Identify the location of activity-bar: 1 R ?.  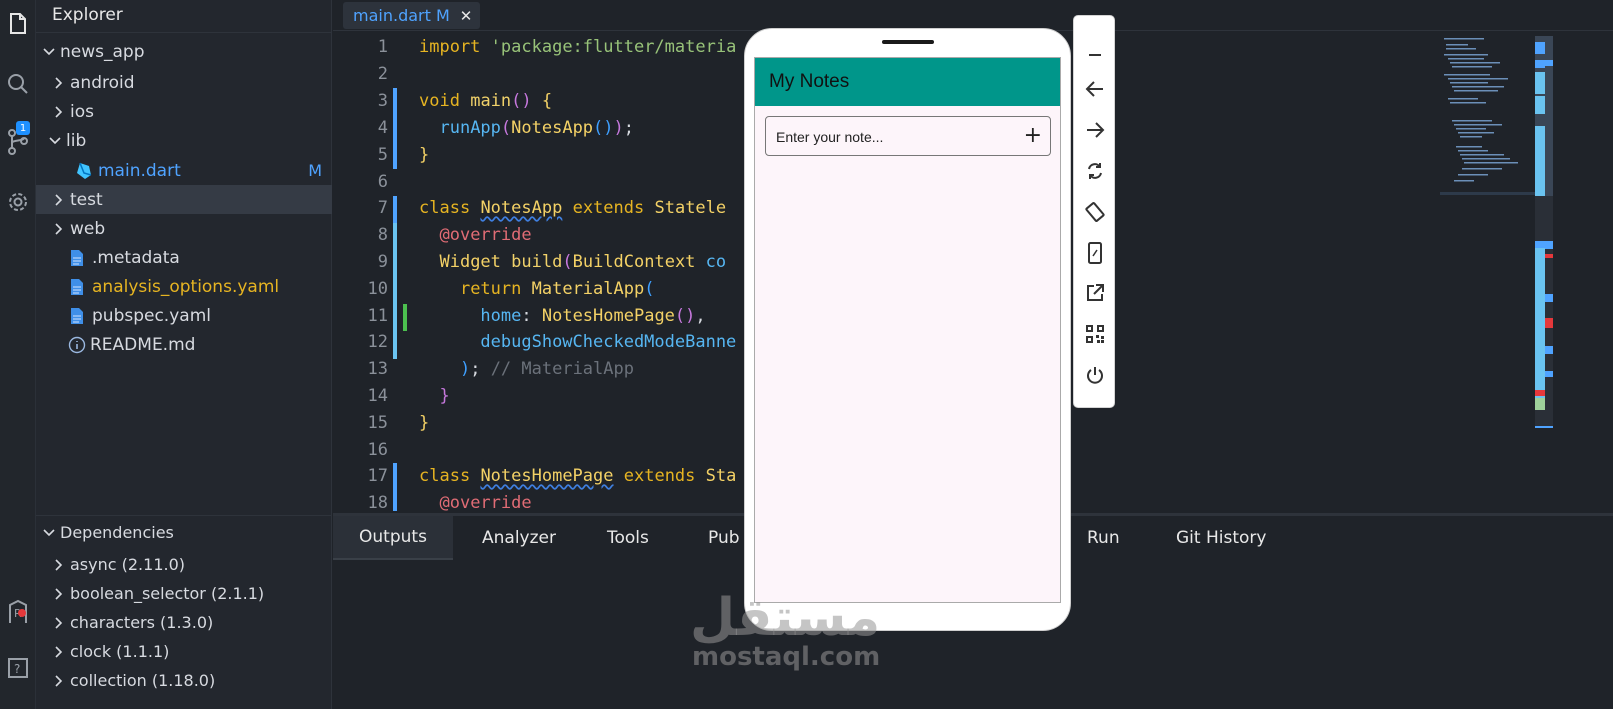
(18, 354).